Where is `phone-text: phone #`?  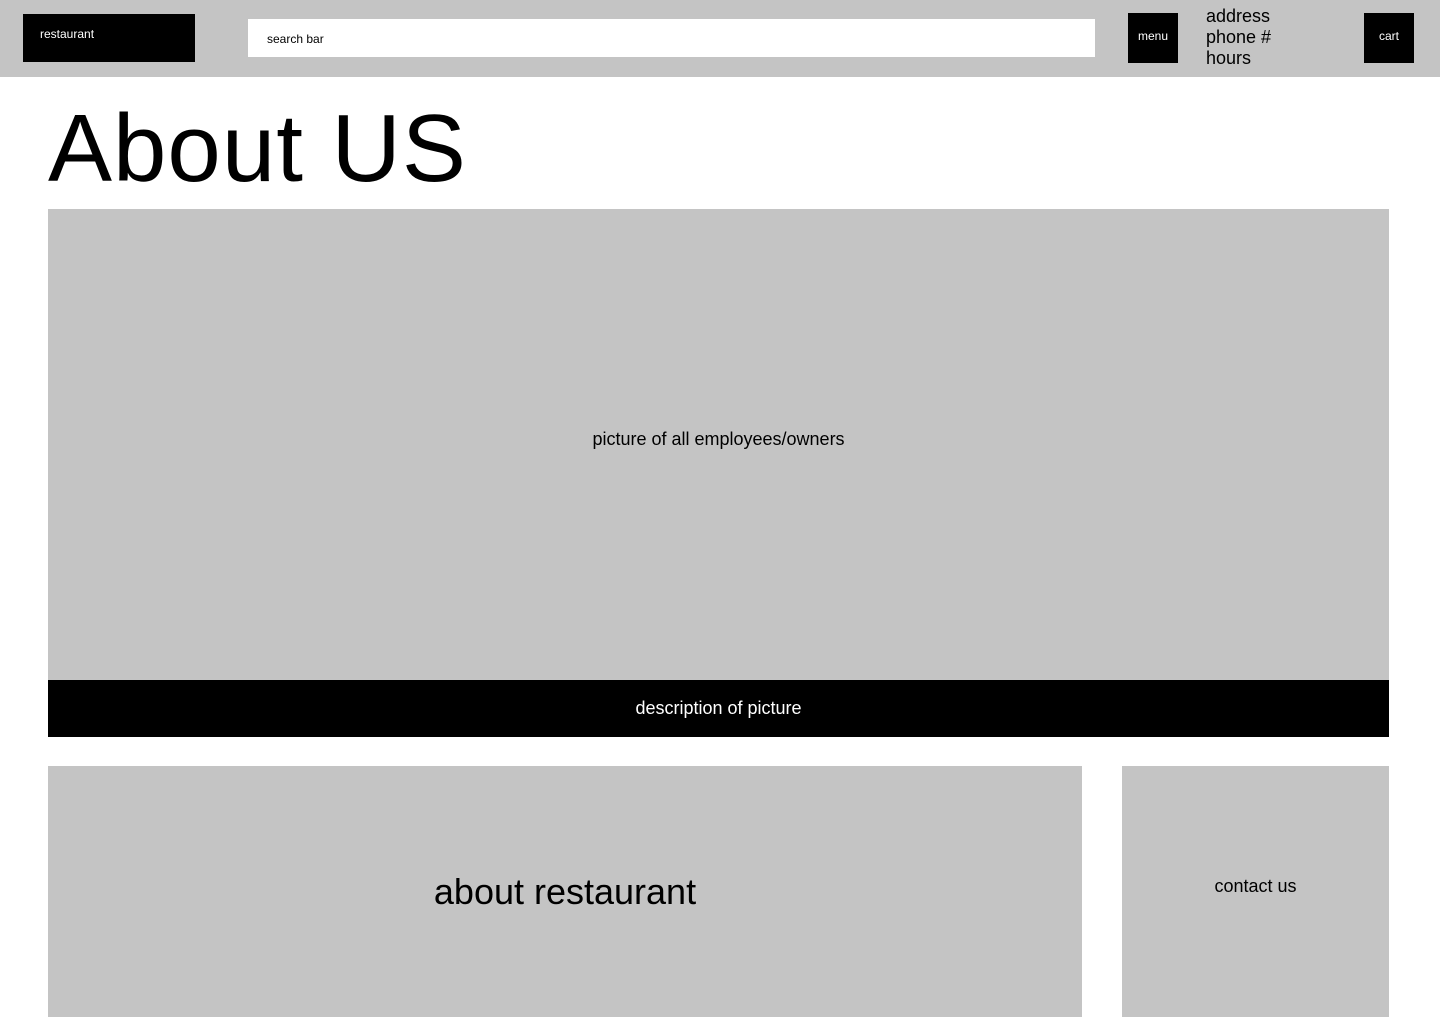
phone-text: phone # is located at coordinates (1239, 37).